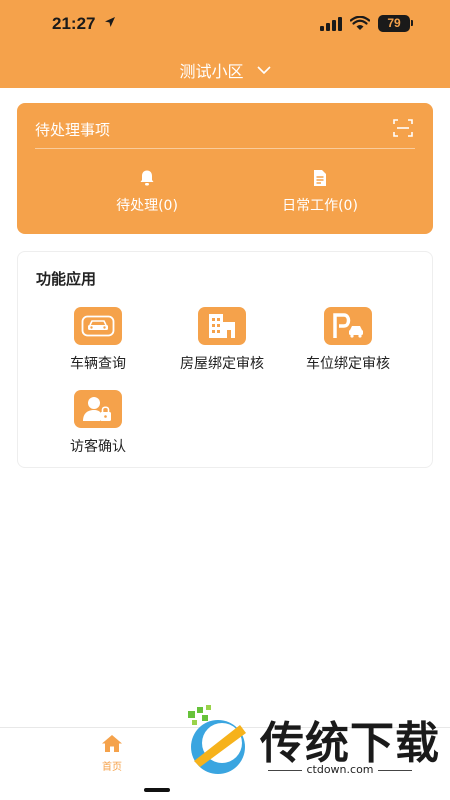 The height and width of the screenshot is (800, 450). What do you see at coordinates (217, 739) in the screenshot?
I see `watermark-logo-icon` at bounding box center [217, 739].